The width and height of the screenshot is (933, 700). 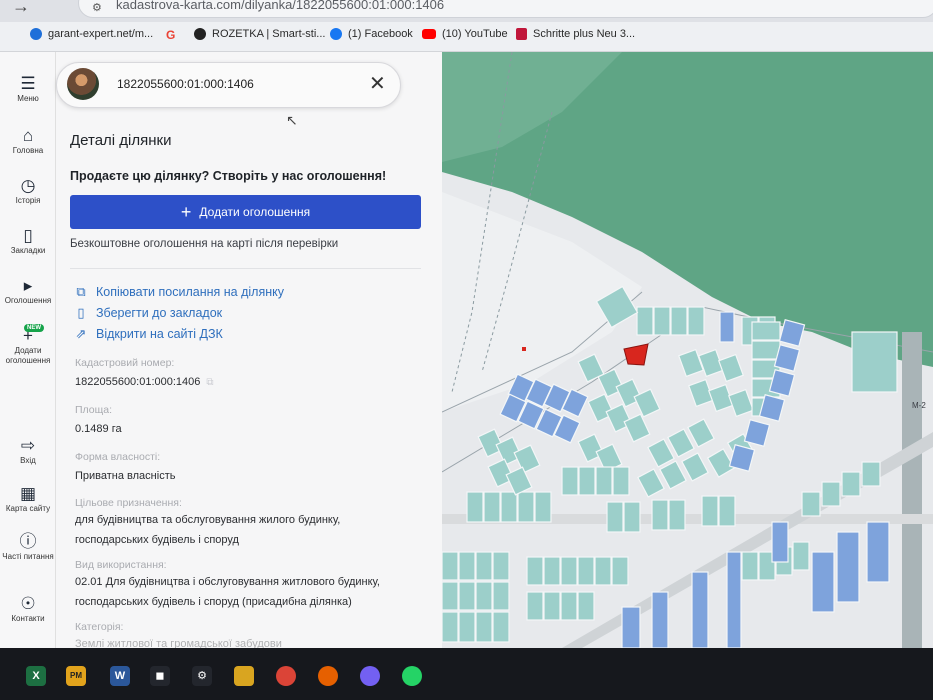 What do you see at coordinates (28, 135) in the screenshot?
I see `home-icon: ⌂` at bounding box center [28, 135].